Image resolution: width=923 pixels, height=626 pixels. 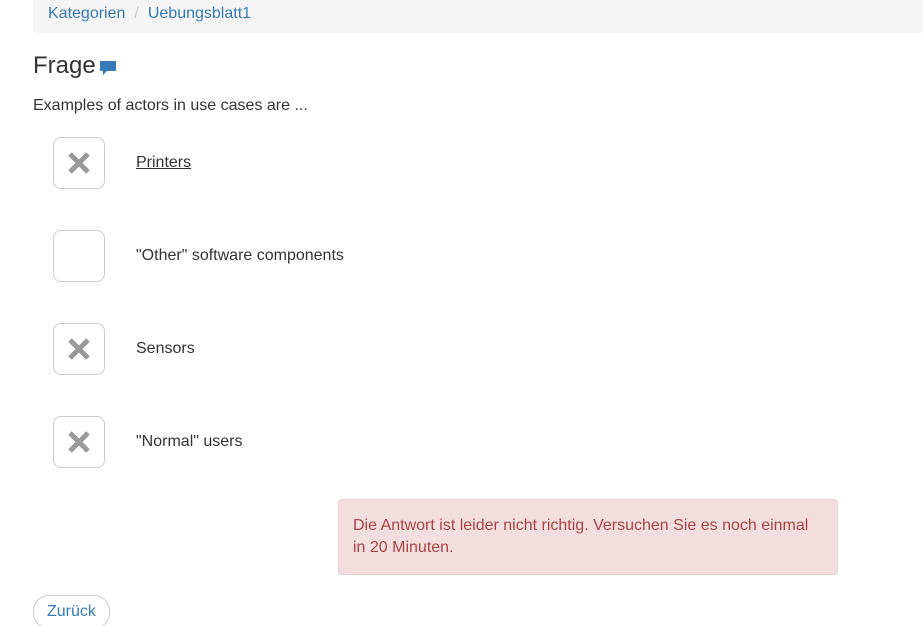 What do you see at coordinates (240, 255) in the screenshot?
I see `answer-label: "Other" software components` at bounding box center [240, 255].